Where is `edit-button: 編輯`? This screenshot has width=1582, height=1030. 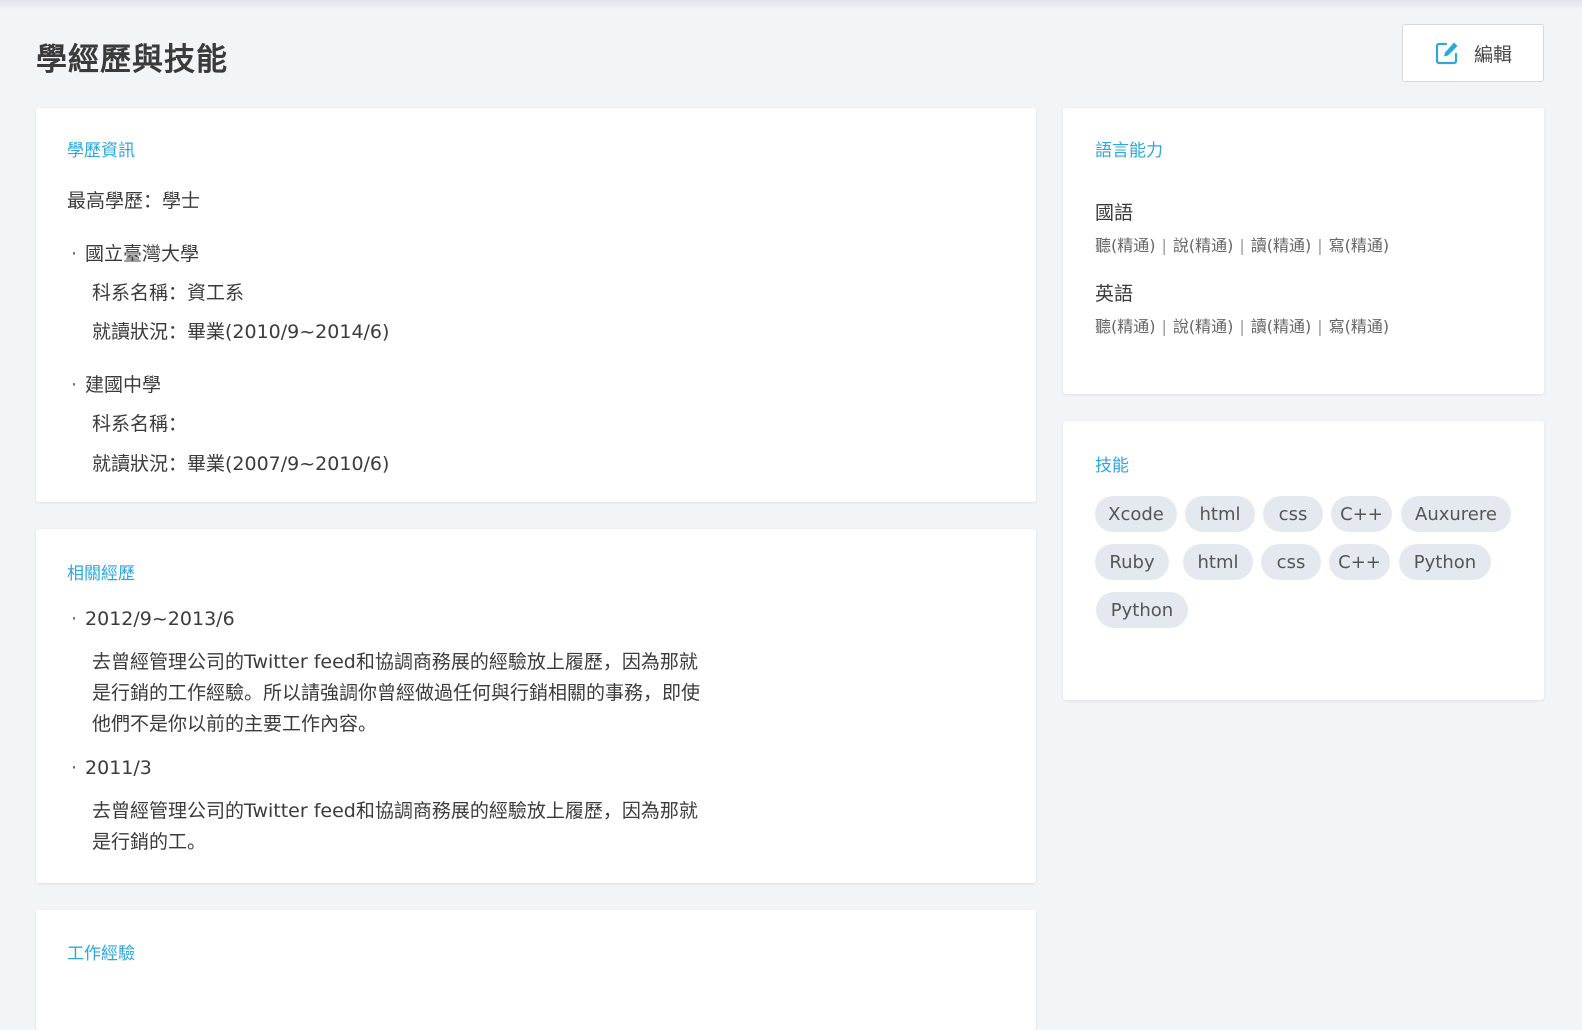
edit-button: 編輯 is located at coordinates (1473, 53).